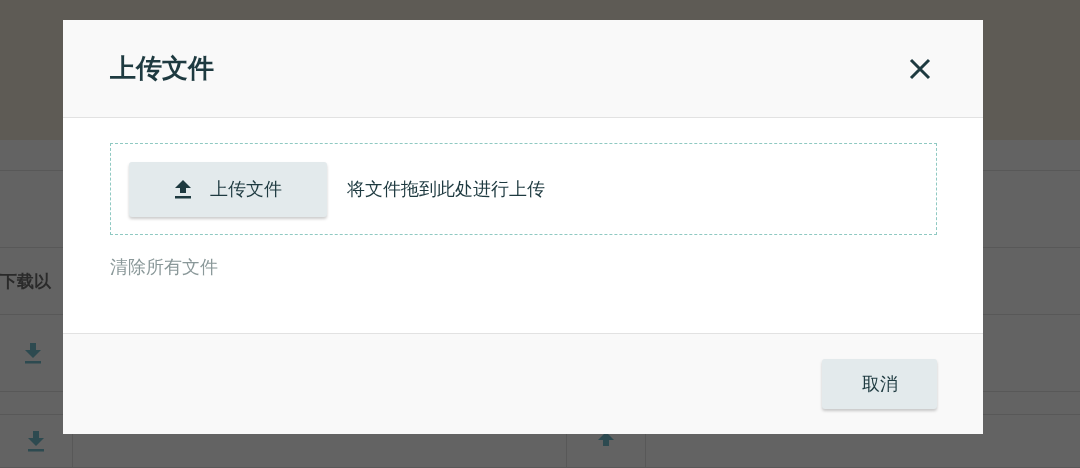  Describe the element at coordinates (25, 281) in the screenshot. I see `row-label: 下载以` at that location.